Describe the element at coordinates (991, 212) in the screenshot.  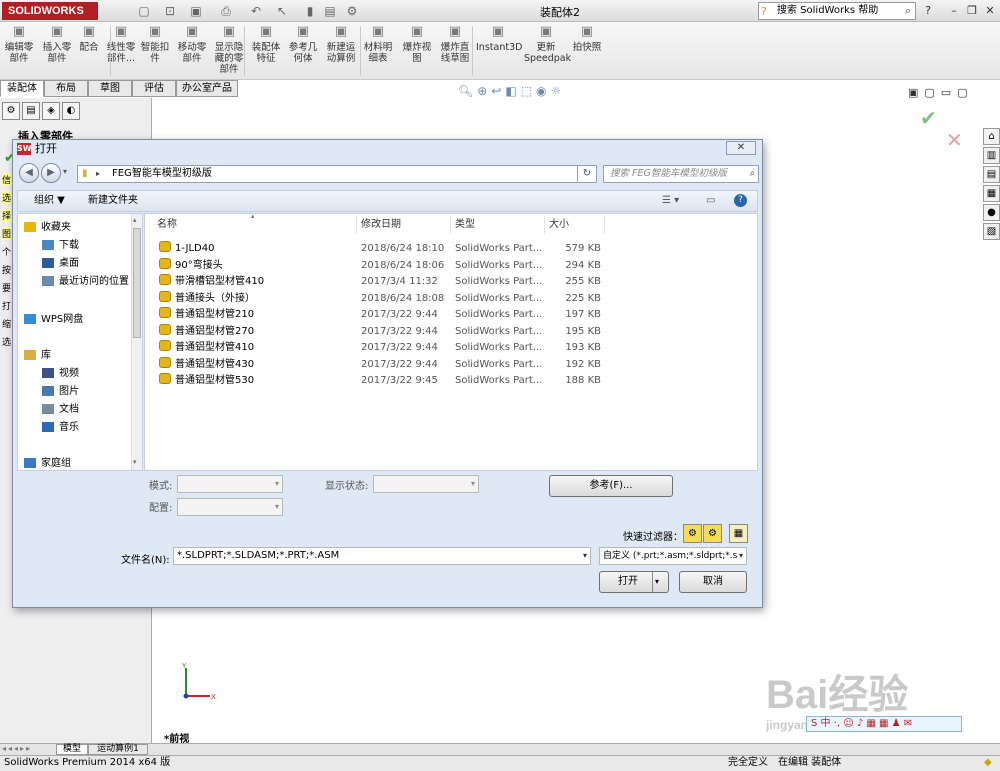
I see `appearances-icon: ●` at that location.